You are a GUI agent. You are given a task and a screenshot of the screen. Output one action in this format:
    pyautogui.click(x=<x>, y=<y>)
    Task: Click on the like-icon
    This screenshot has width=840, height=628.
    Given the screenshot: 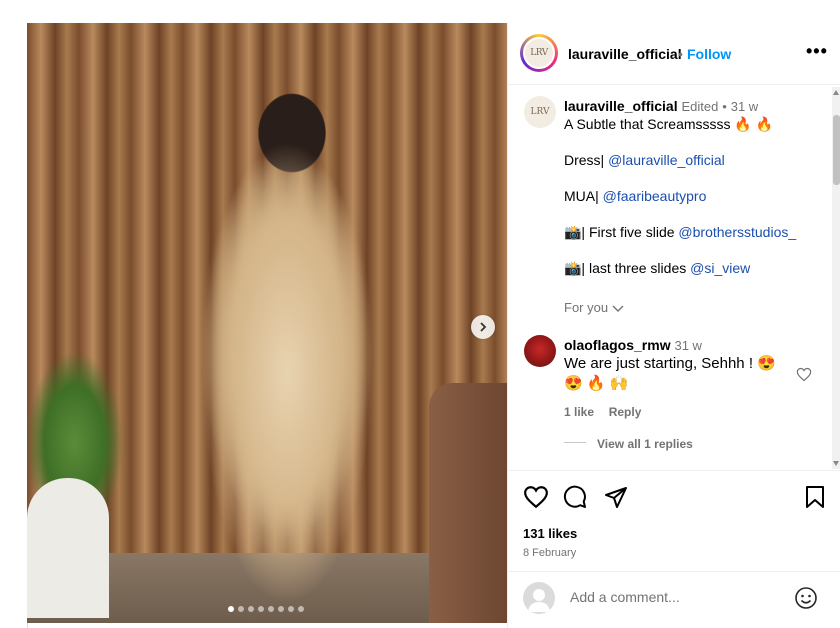 What is the action you would take?
    pyautogui.click(x=536, y=497)
    